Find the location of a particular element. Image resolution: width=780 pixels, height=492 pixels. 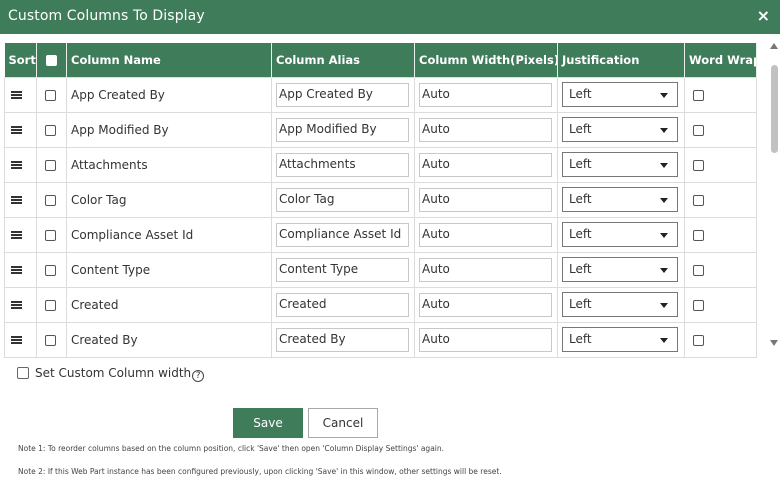

help-icon: ? is located at coordinates (198, 376).